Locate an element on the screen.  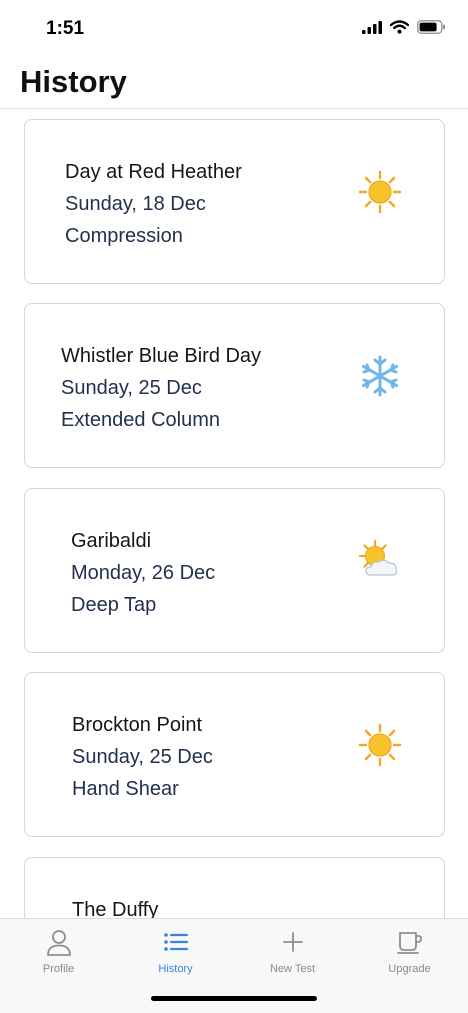
card-test-type: Extended Column is located at coordinates (140, 420).